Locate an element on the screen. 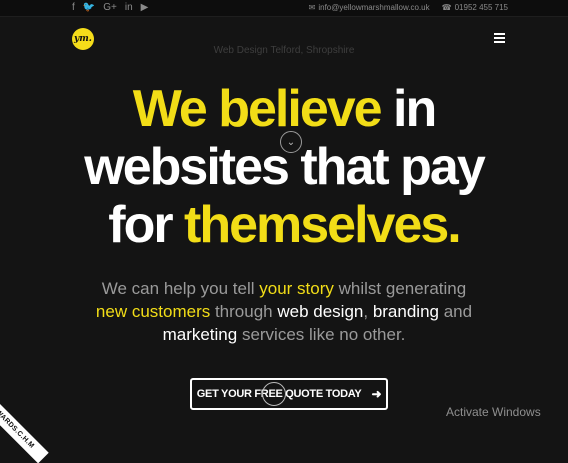 This screenshot has height=463, width=568. cursor-ring-icon is located at coordinates (274, 394).